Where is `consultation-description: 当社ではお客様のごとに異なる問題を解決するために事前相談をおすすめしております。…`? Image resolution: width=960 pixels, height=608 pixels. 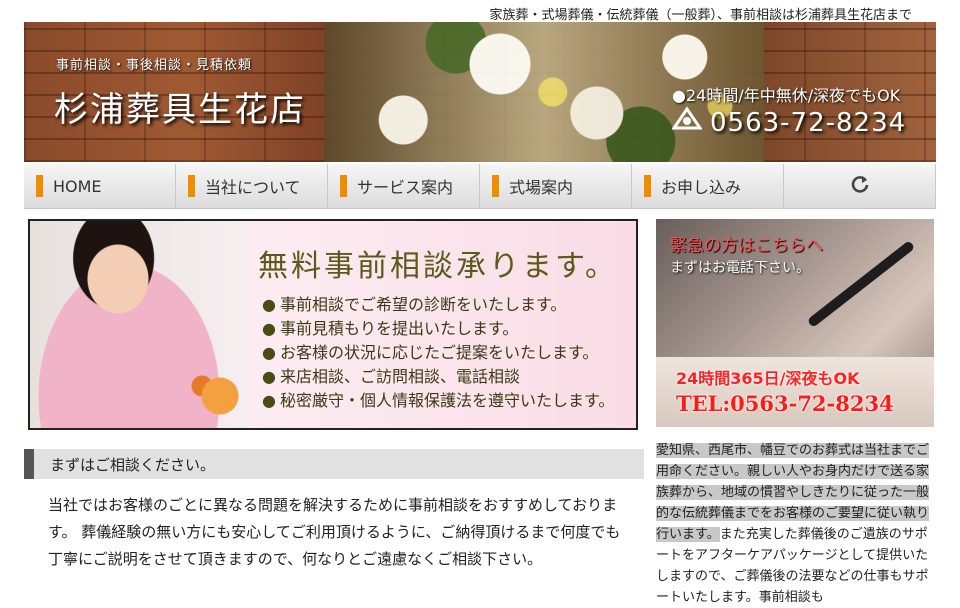 consultation-description: 当社ではお客様のごとに異なる問題を解決するために事前相談をおすすめしております。… is located at coordinates (334, 532).